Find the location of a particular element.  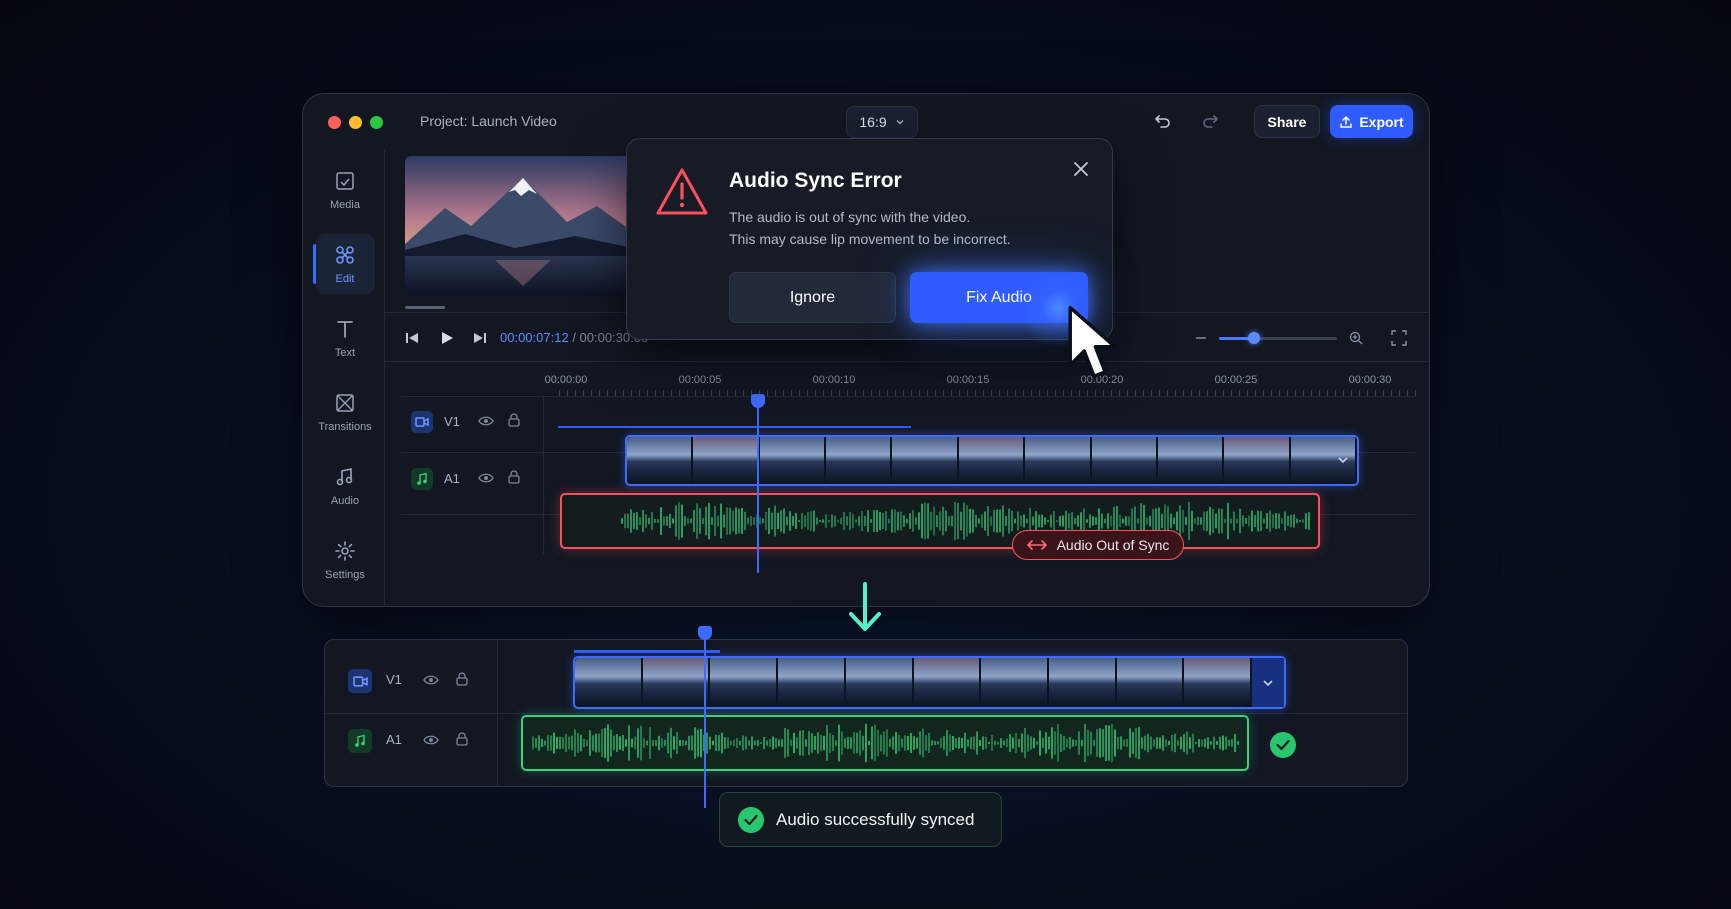

close-icon is located at coordinates (1081, 169).